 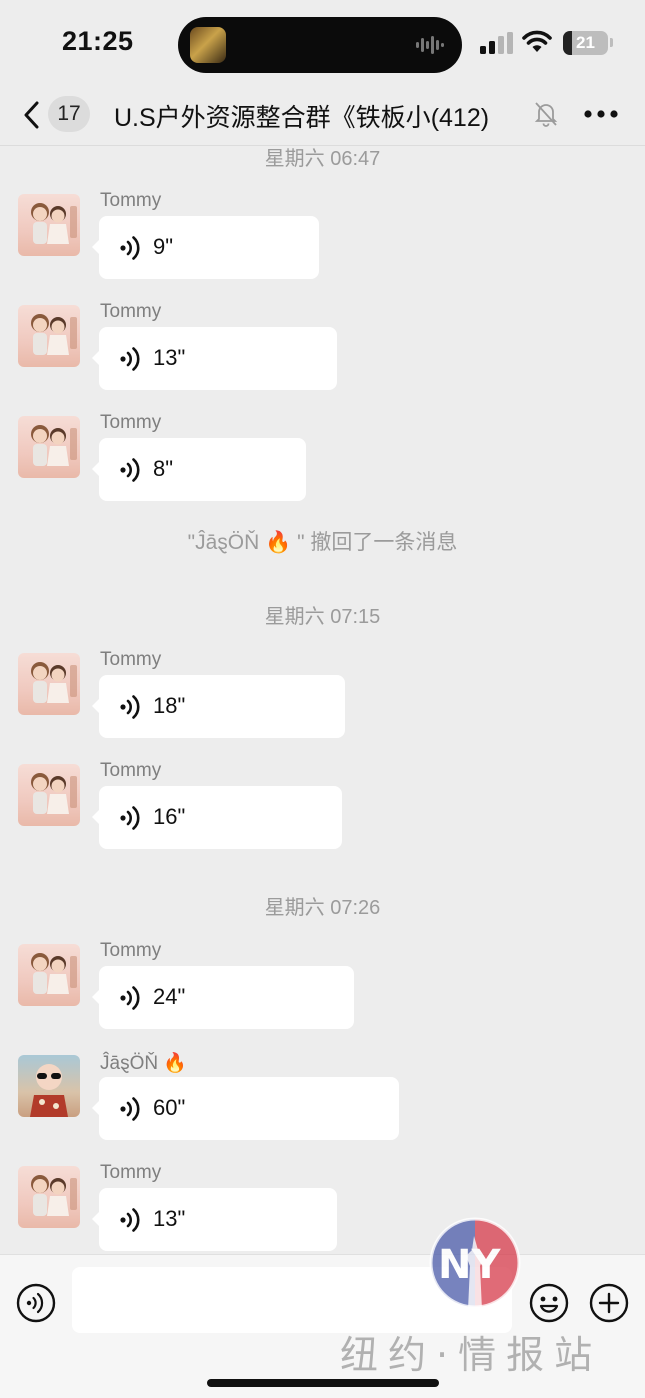 I want to click on voice-message-bubble: 8", so click(x=199, y=469).